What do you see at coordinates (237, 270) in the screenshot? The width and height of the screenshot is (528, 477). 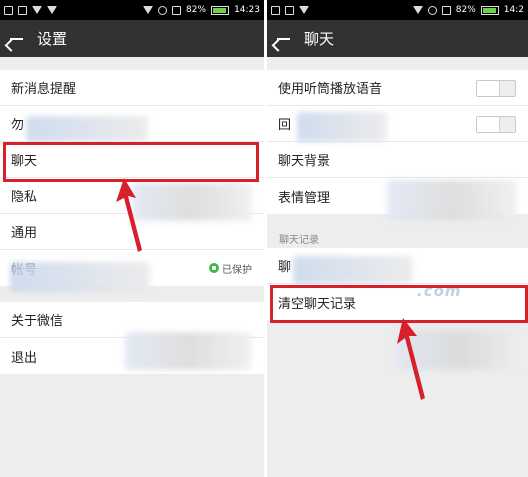 I see `protected-status: 已保护` at bounding box center [237, 270].